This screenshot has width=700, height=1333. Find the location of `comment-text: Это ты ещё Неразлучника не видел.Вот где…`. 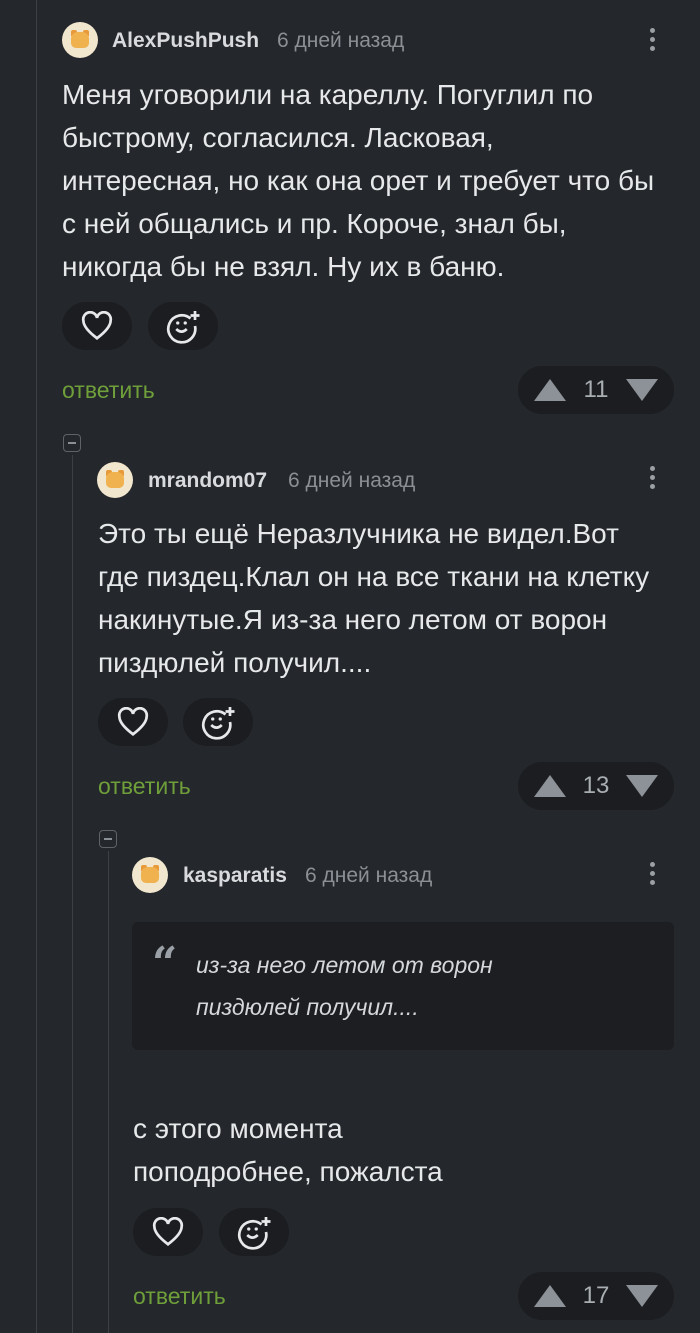

comment-text: Это ты ещё Неразлучника не видел.Вот где… is located at coordinates (374, 598).